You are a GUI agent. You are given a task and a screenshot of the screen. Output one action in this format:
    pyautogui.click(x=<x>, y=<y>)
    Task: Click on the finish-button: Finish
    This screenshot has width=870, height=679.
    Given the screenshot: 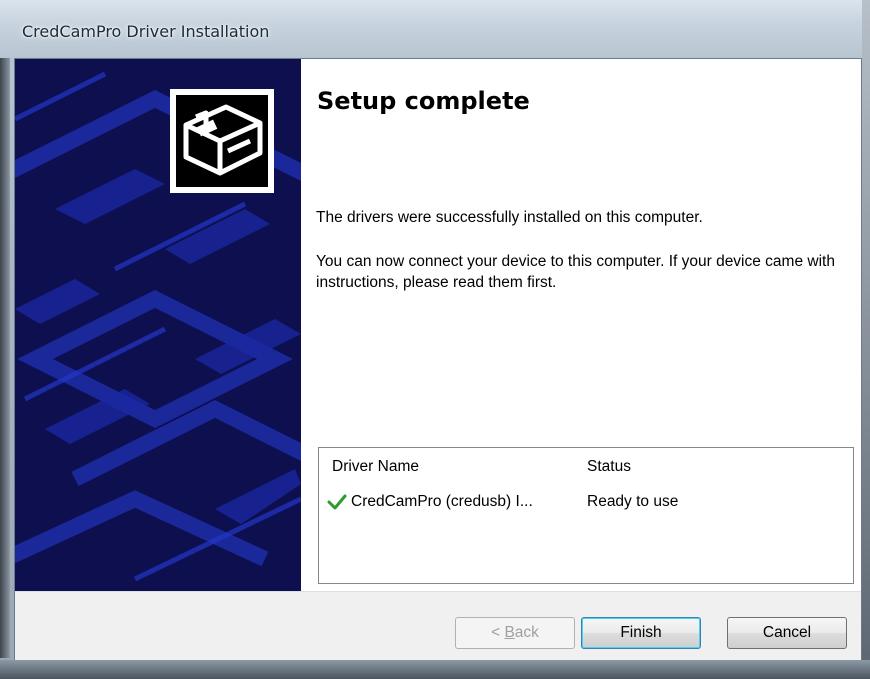 What is the action you would take?
    pyautogui.click(x=641, y=633)
    